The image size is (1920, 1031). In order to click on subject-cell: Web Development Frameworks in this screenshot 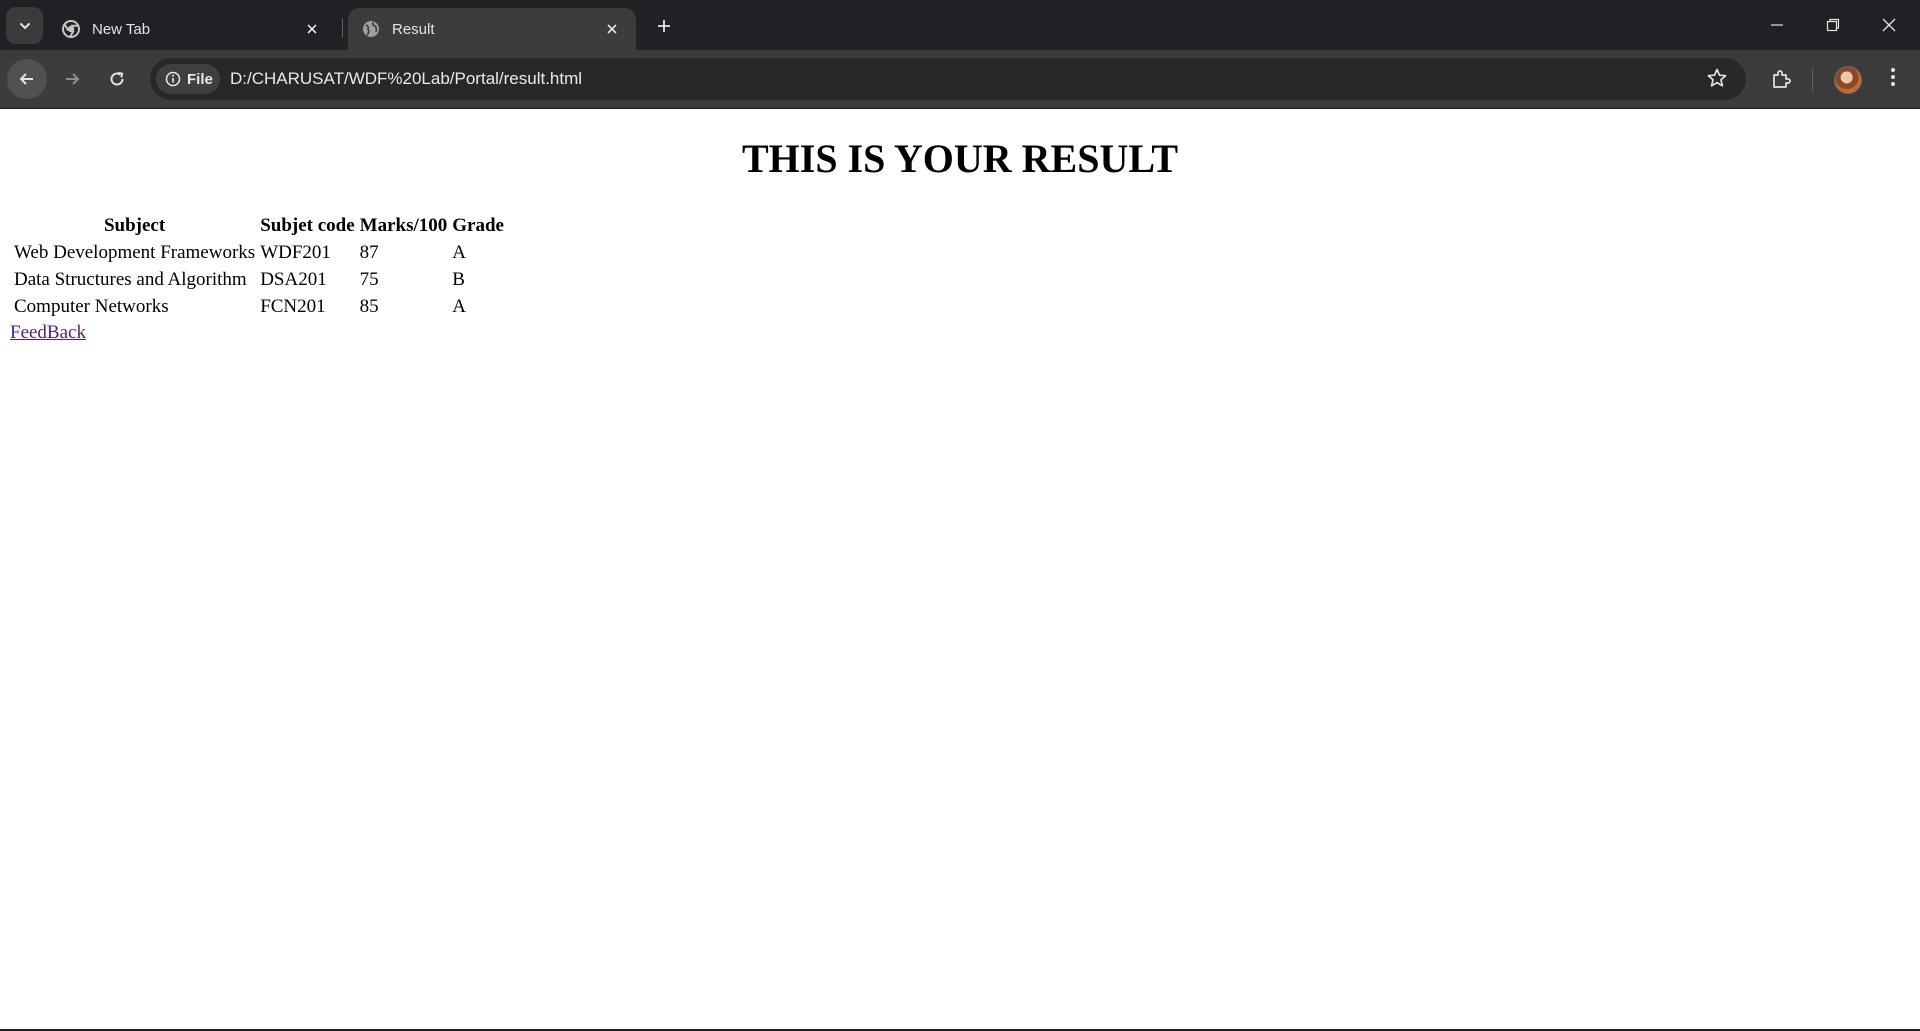, I will do `click(135, 252)`.